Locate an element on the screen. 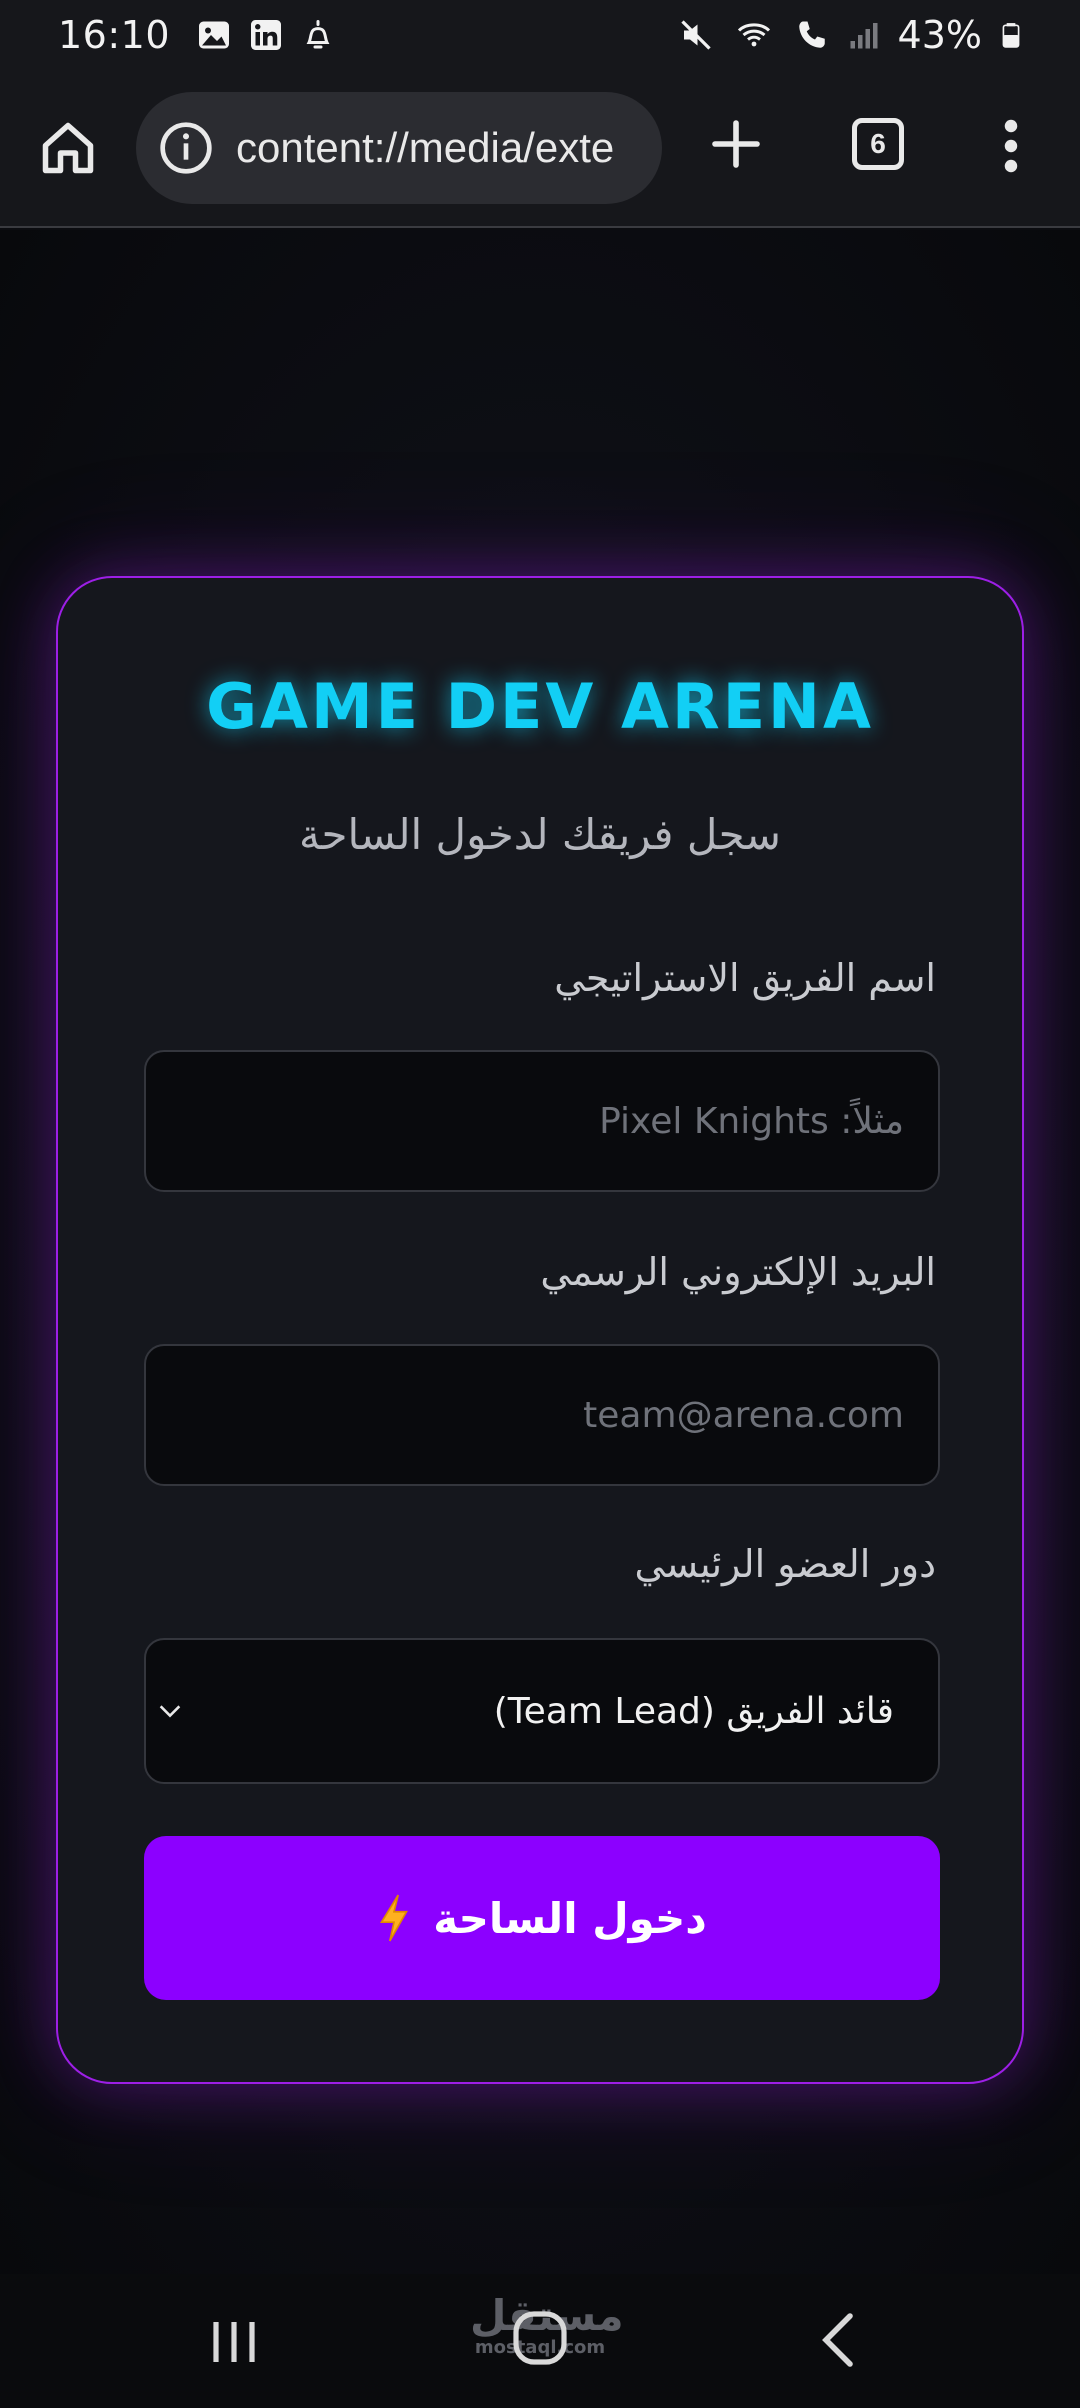  chevron-down-icon is located at coordinates (170, 1711).